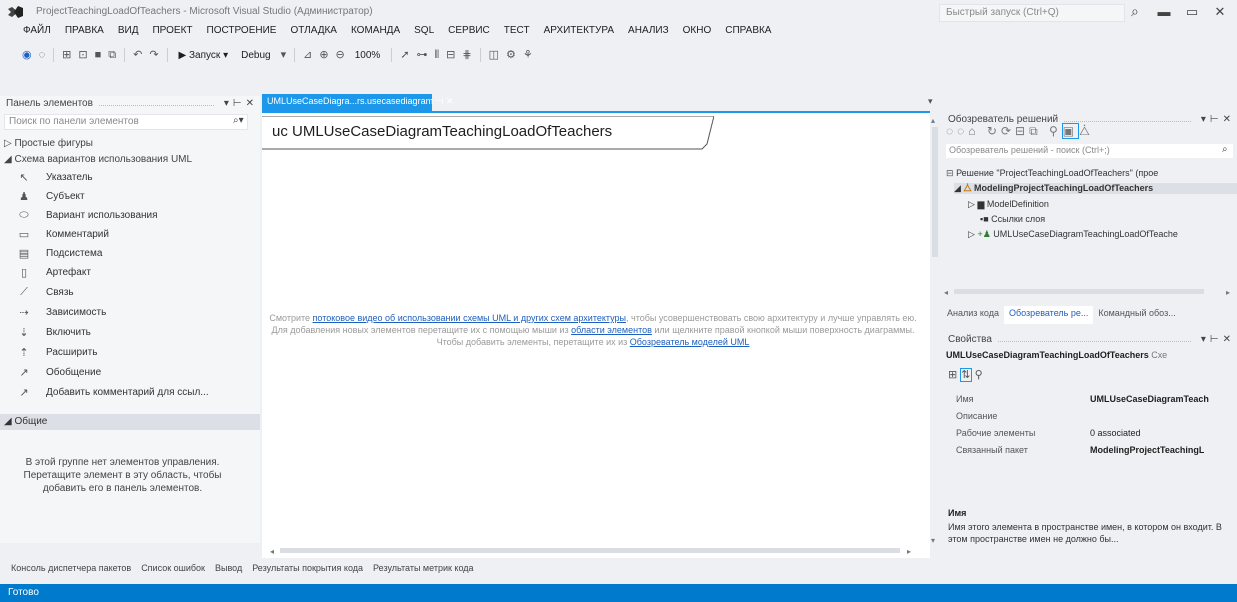 Image resolution: width=1237 pixels, height=602 pixels. I want to click on toolbox-item-artifact: ▯ Артефакт, so click(53, 272).